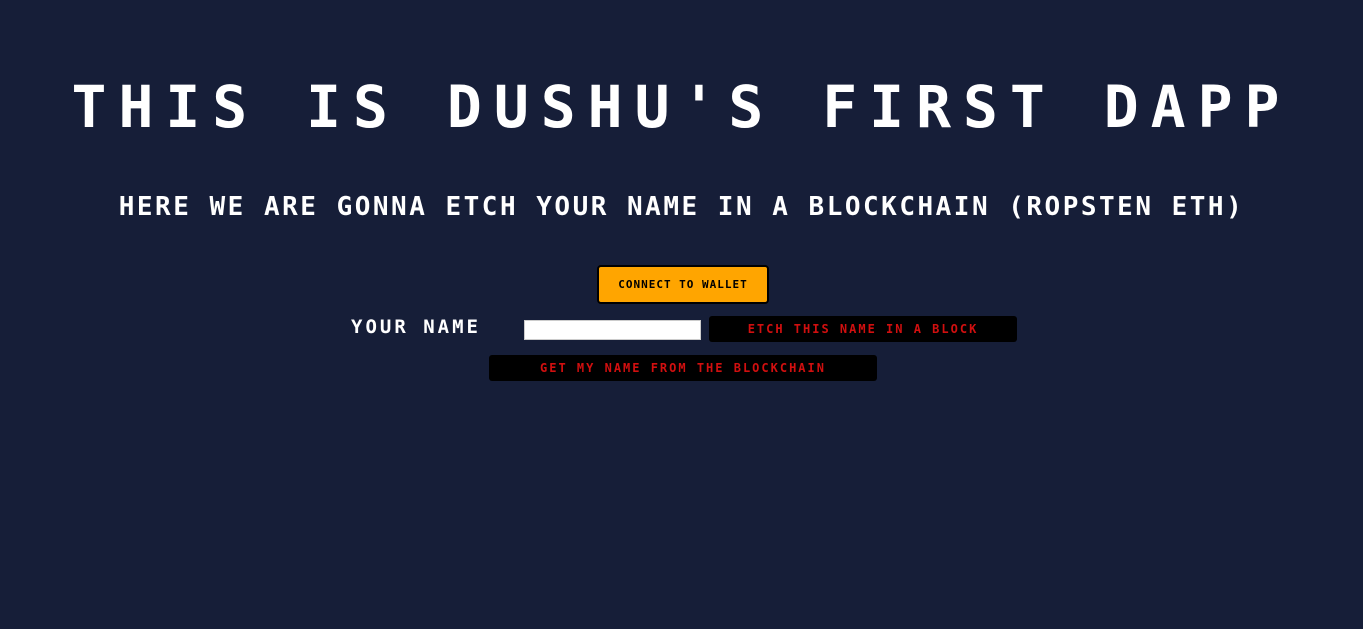  I want to click on name-label: YOUR NAME, so click(416, 327).